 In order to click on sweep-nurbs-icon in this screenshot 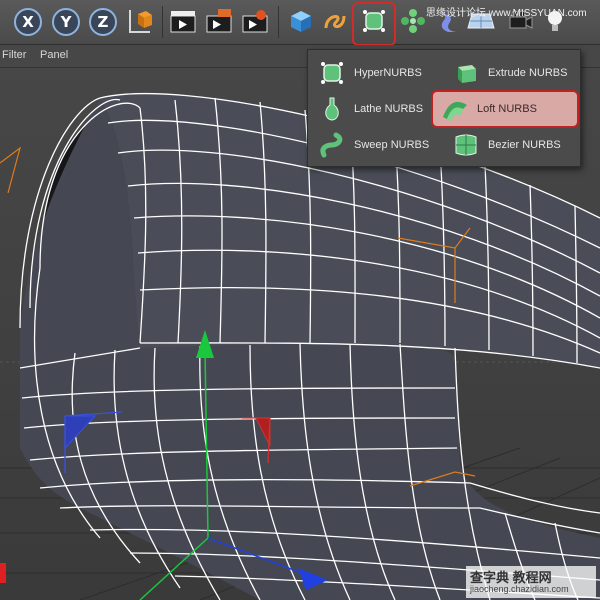, I will do `click(331, 145)`.